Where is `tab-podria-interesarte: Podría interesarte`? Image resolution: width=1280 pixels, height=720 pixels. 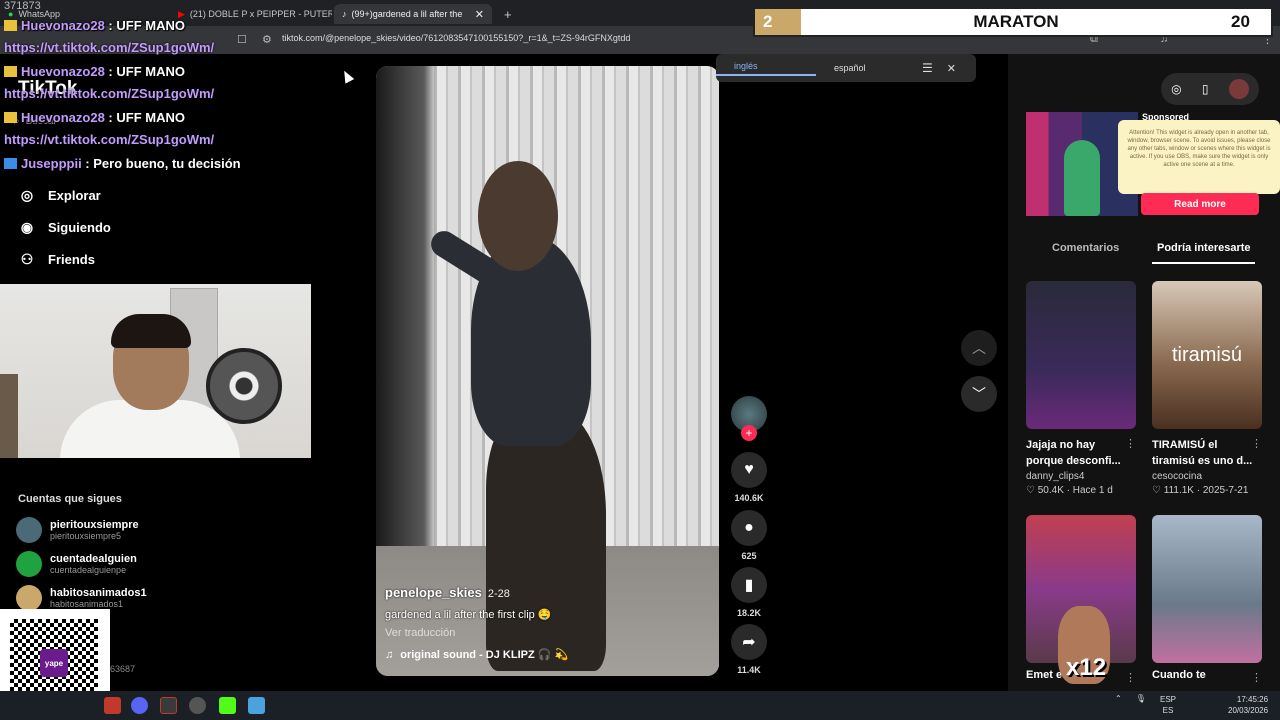
tab-podria-interesarte: Podría interesarte is located at coordinates (1204, 248).